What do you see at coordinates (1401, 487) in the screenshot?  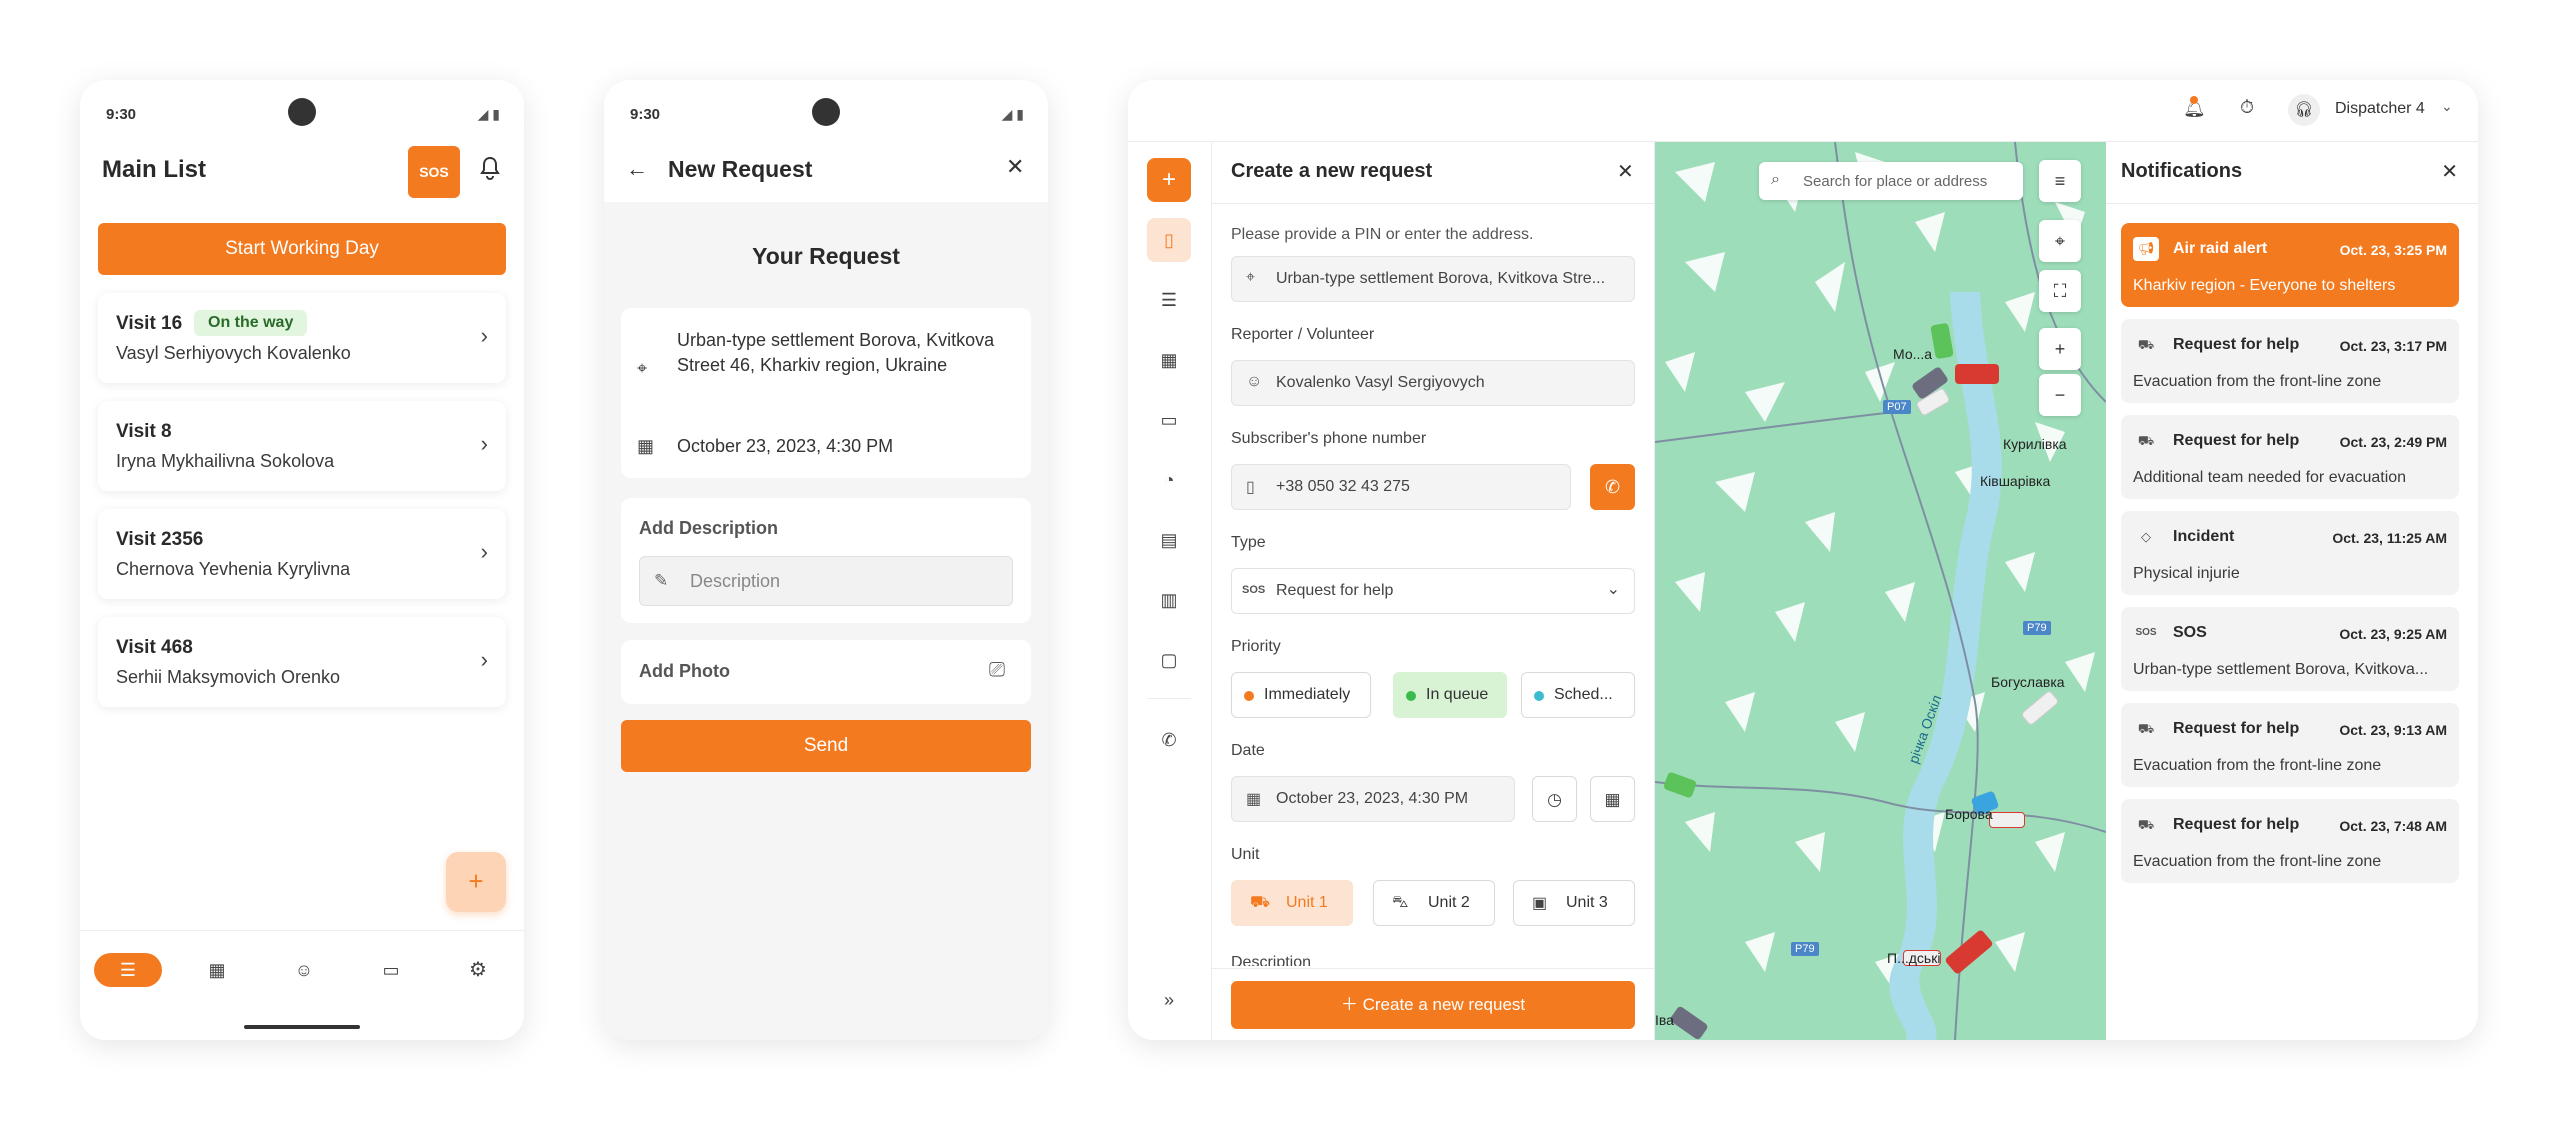 I see `phone-field: ▯ +38 050 32 43 275` at bounding box center [1401, 487].